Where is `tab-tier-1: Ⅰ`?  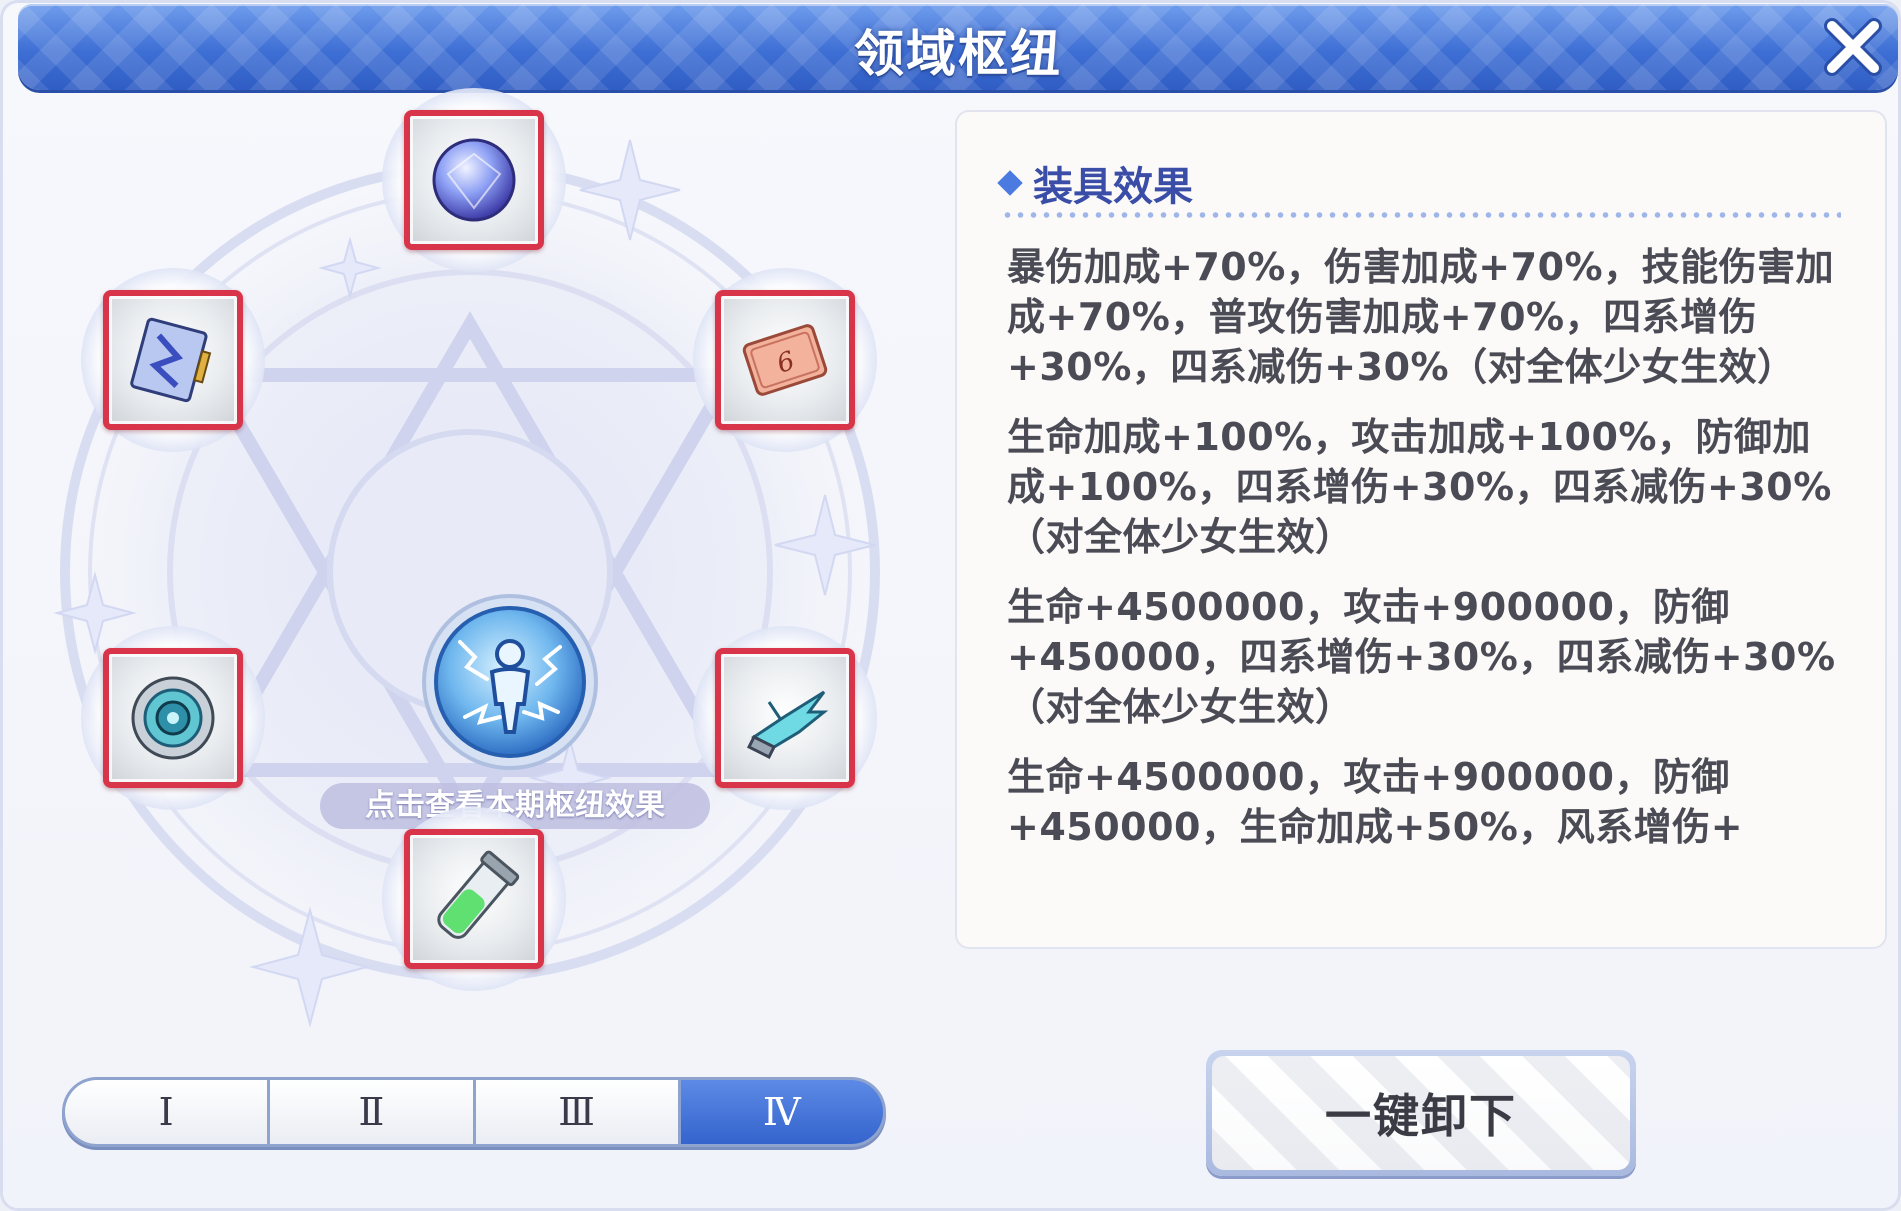 tab-tier-1: Ⅰ is located at coordinates (168, 1112).